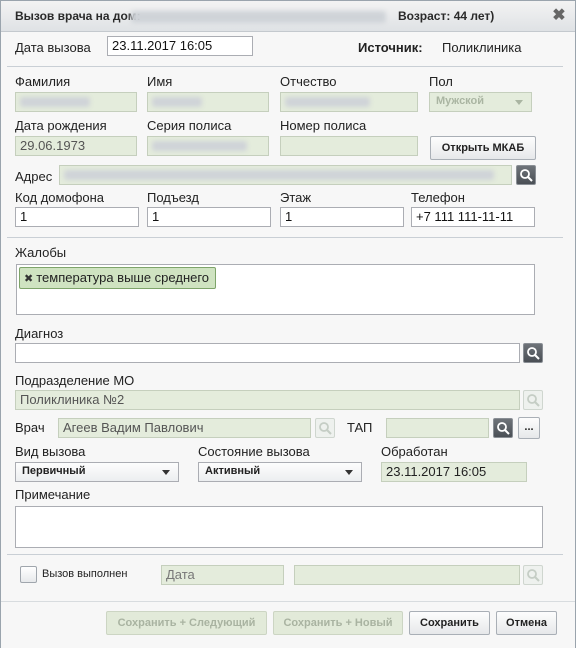 This screenshot has height=648, width=576. Describe the element at coordinates (296, 197) in the screenshot. I see `floor-label: Этаж` at that location.